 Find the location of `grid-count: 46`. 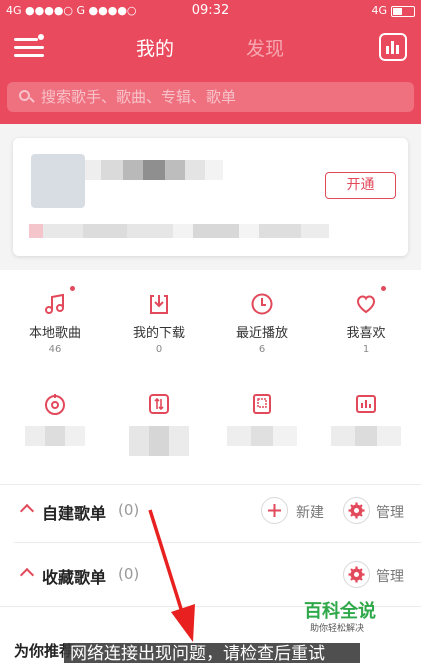

grid-count: 46 is located at coordinates (55, 349).